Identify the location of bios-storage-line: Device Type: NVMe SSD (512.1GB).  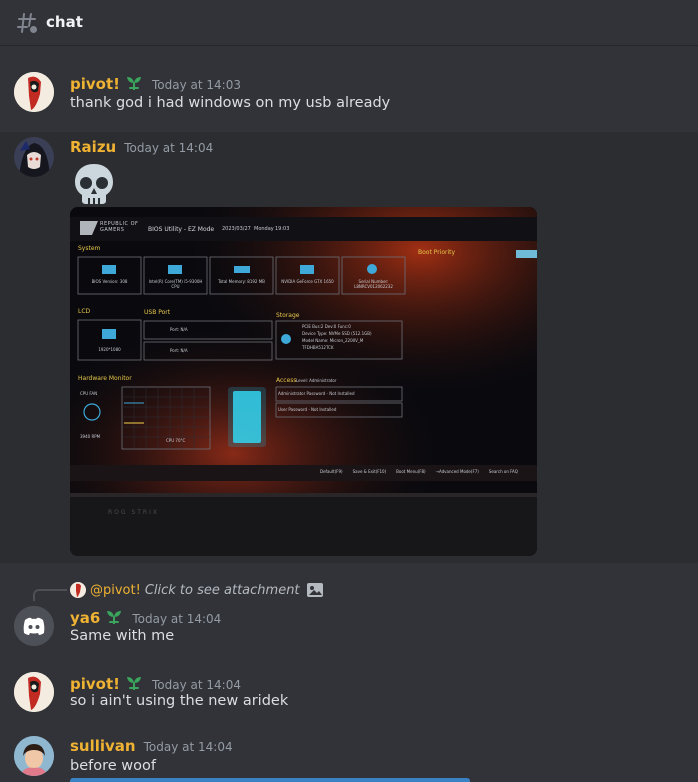
(337, 333).